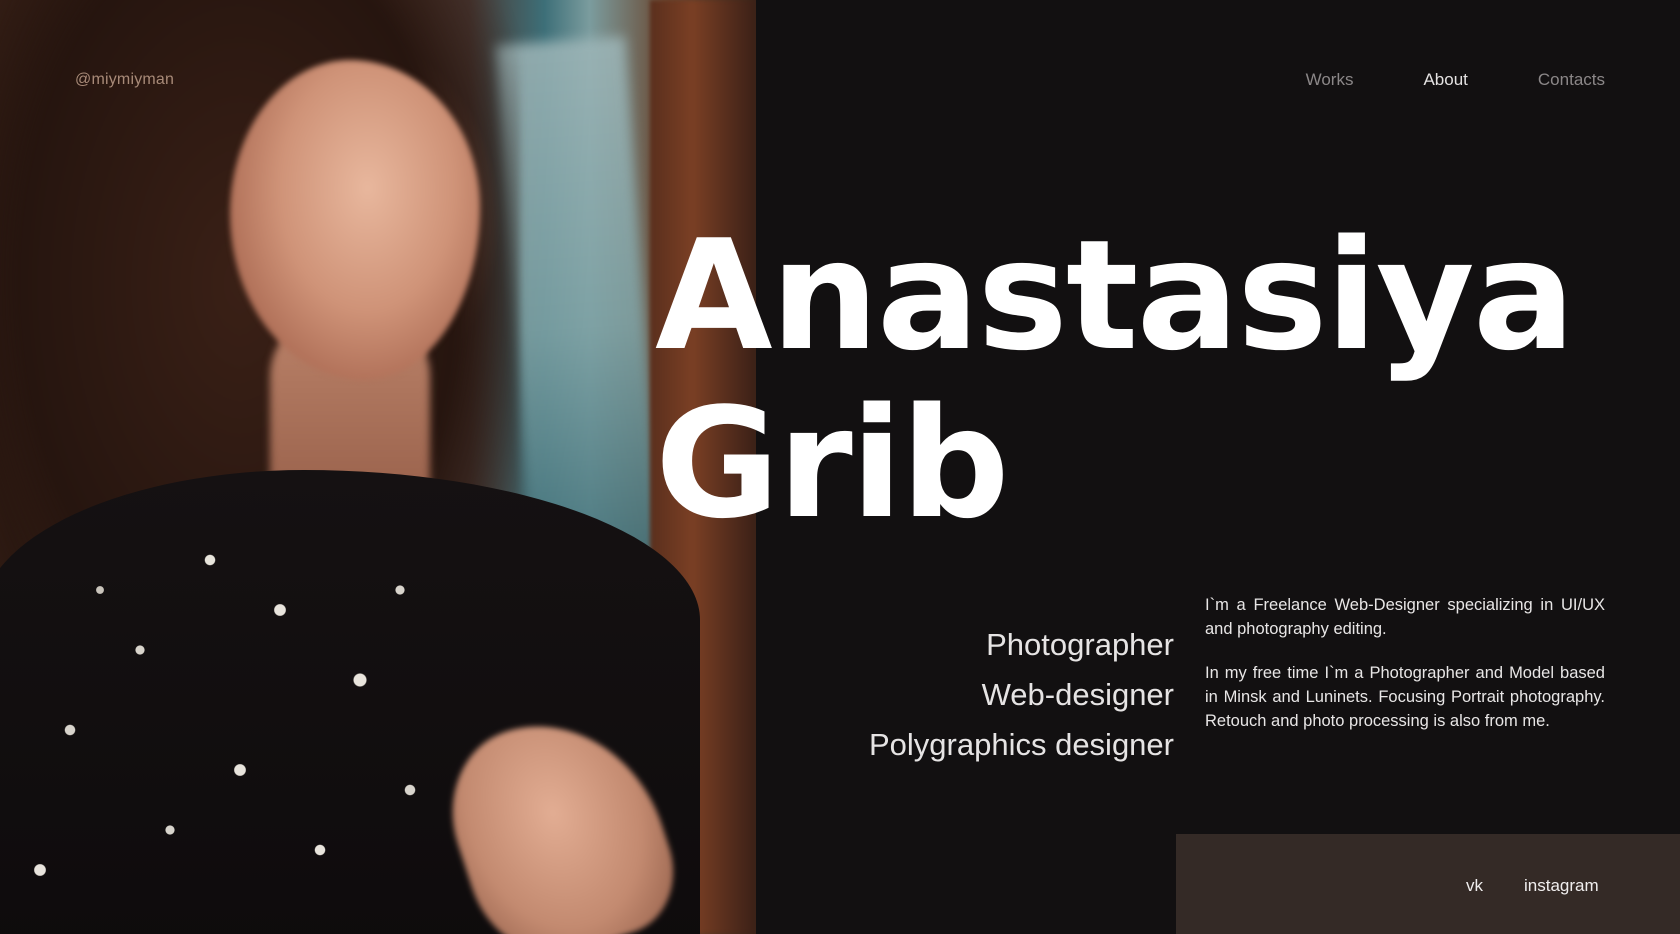  I want to click on role-item: Photographer, so click(1080, 644).